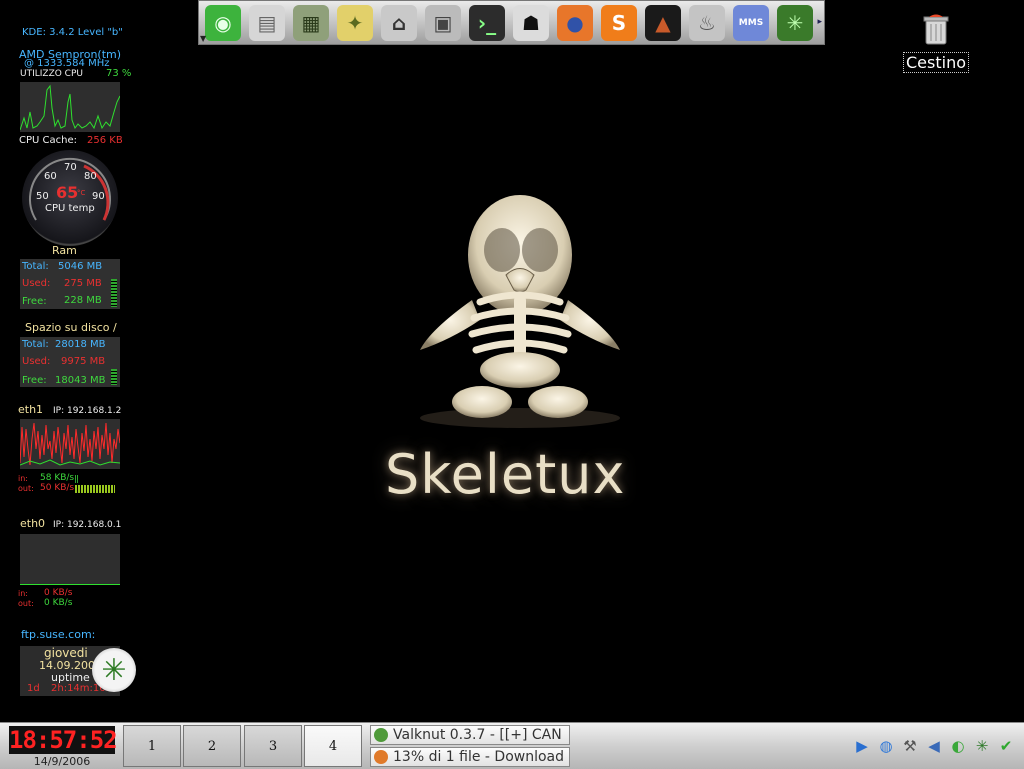 This screenshot has width=1024, height=769. Describe the element at coordinates (33, 688) in the screenshot. I see `uptime-days: 1d` at that location.